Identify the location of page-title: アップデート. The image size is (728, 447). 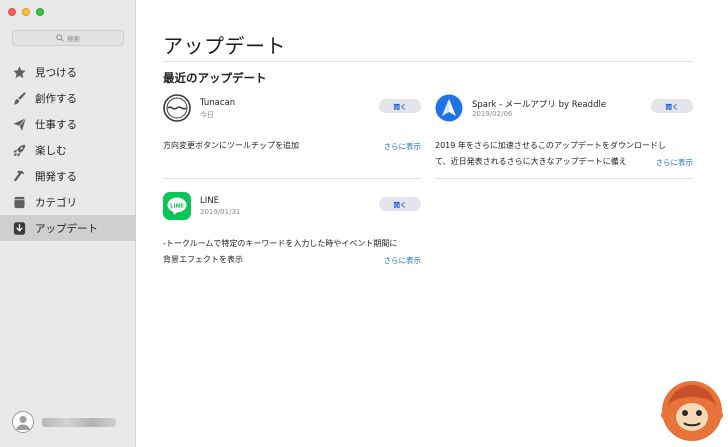
(224, 46).